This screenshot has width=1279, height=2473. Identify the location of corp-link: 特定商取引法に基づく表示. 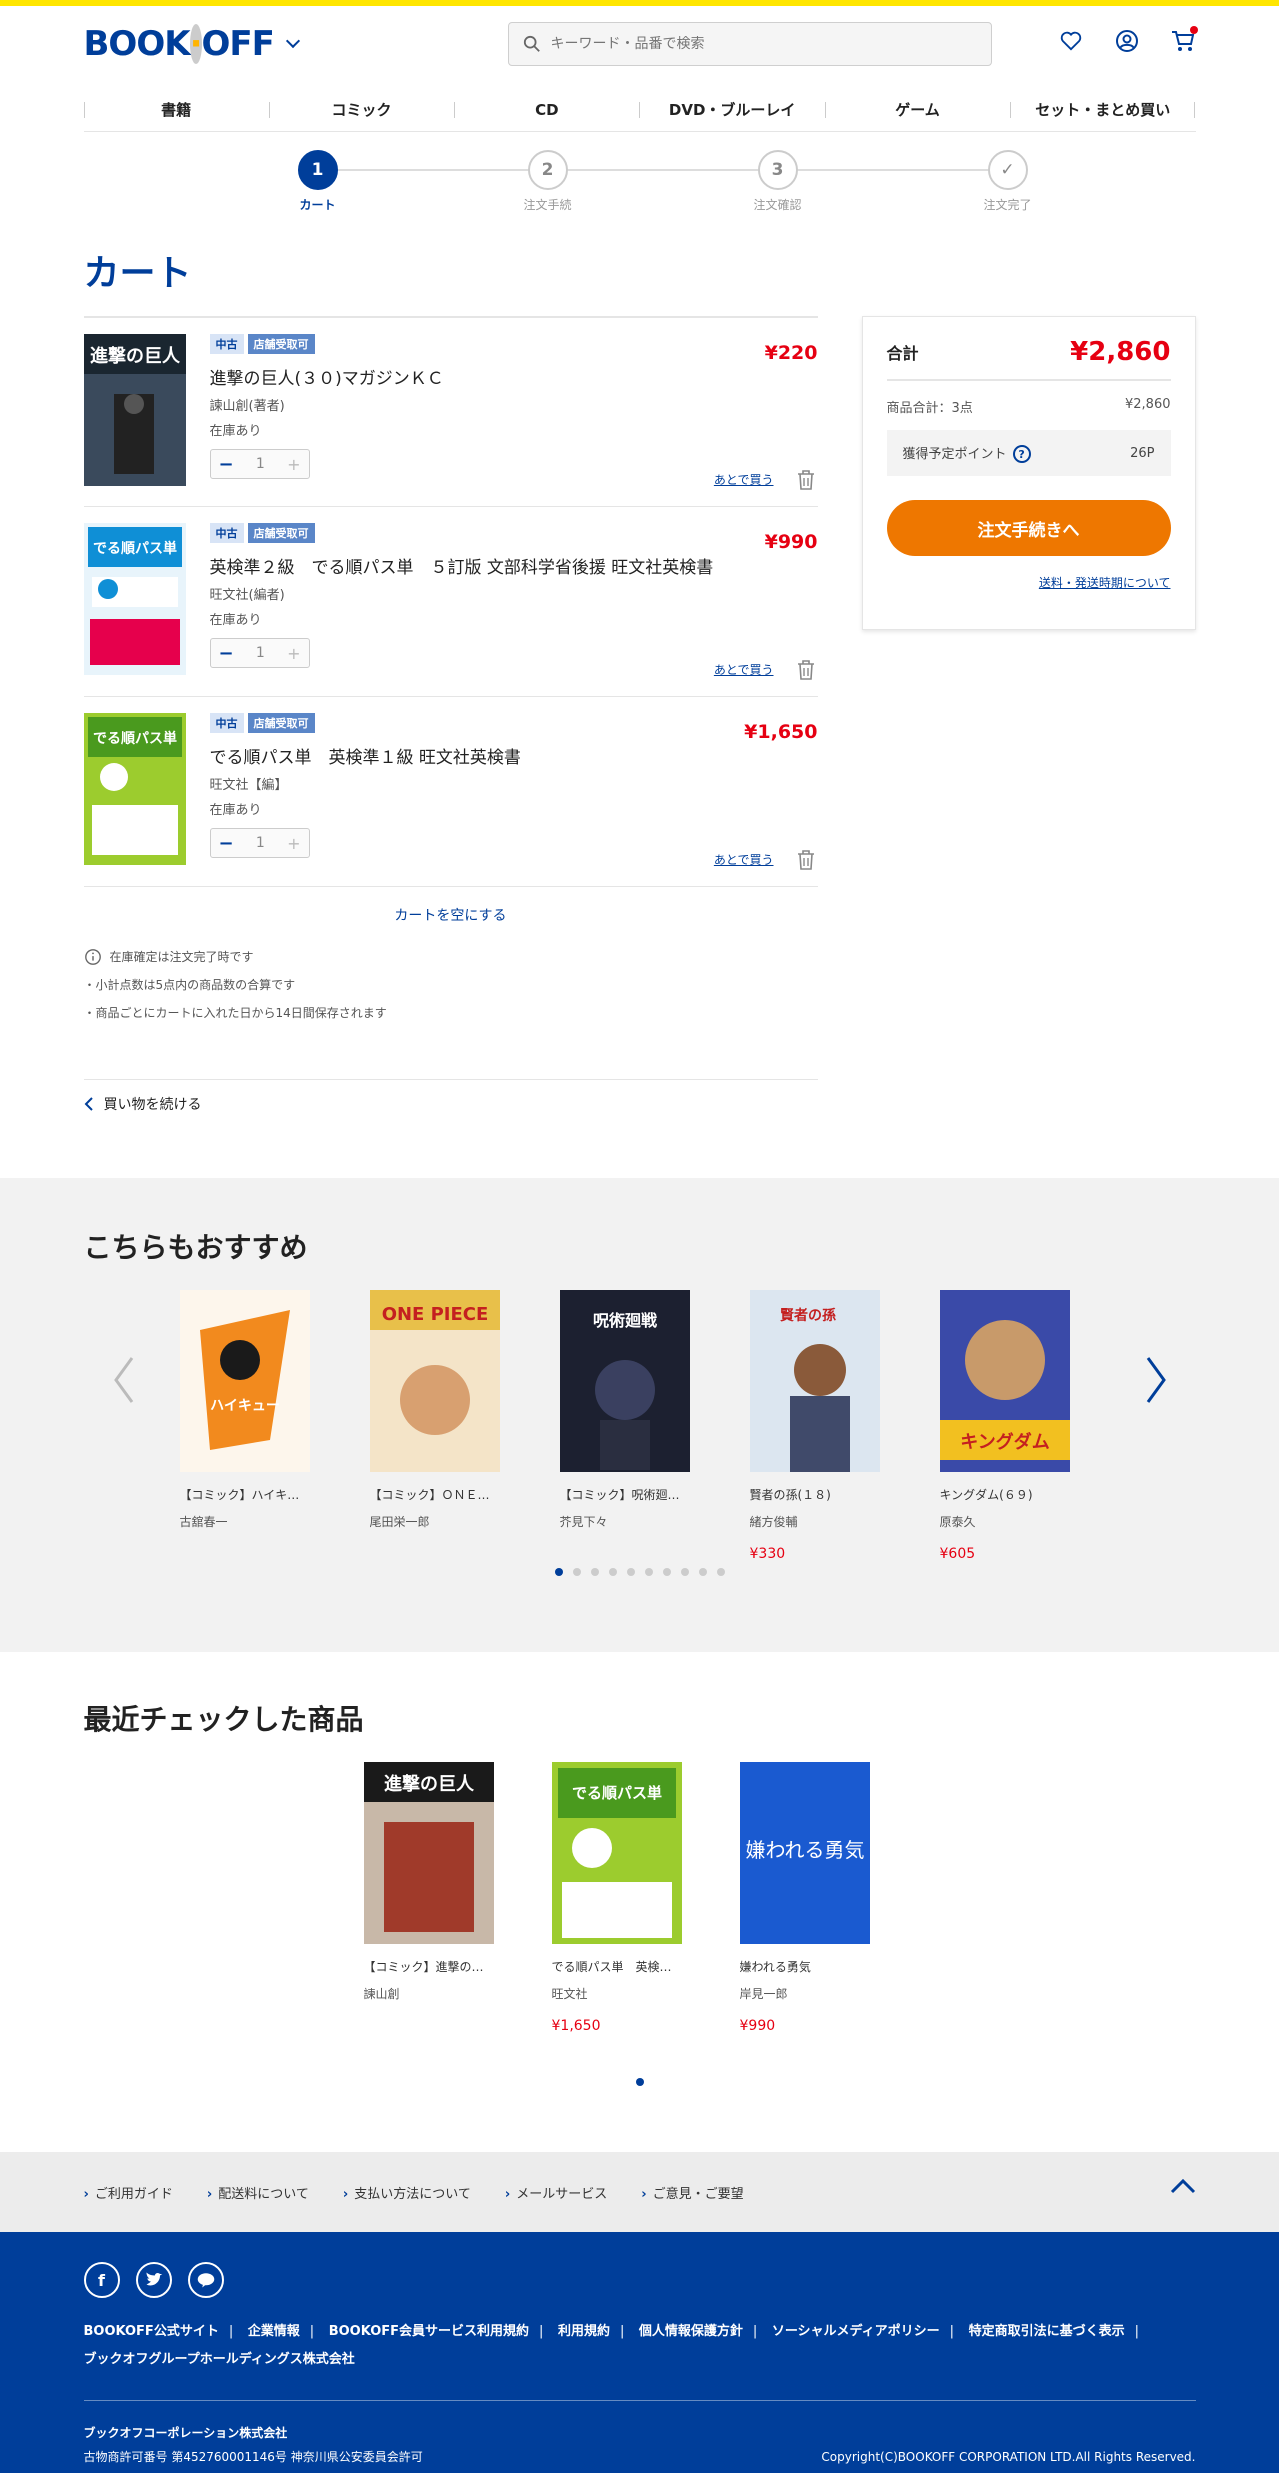
(1047, 2331).